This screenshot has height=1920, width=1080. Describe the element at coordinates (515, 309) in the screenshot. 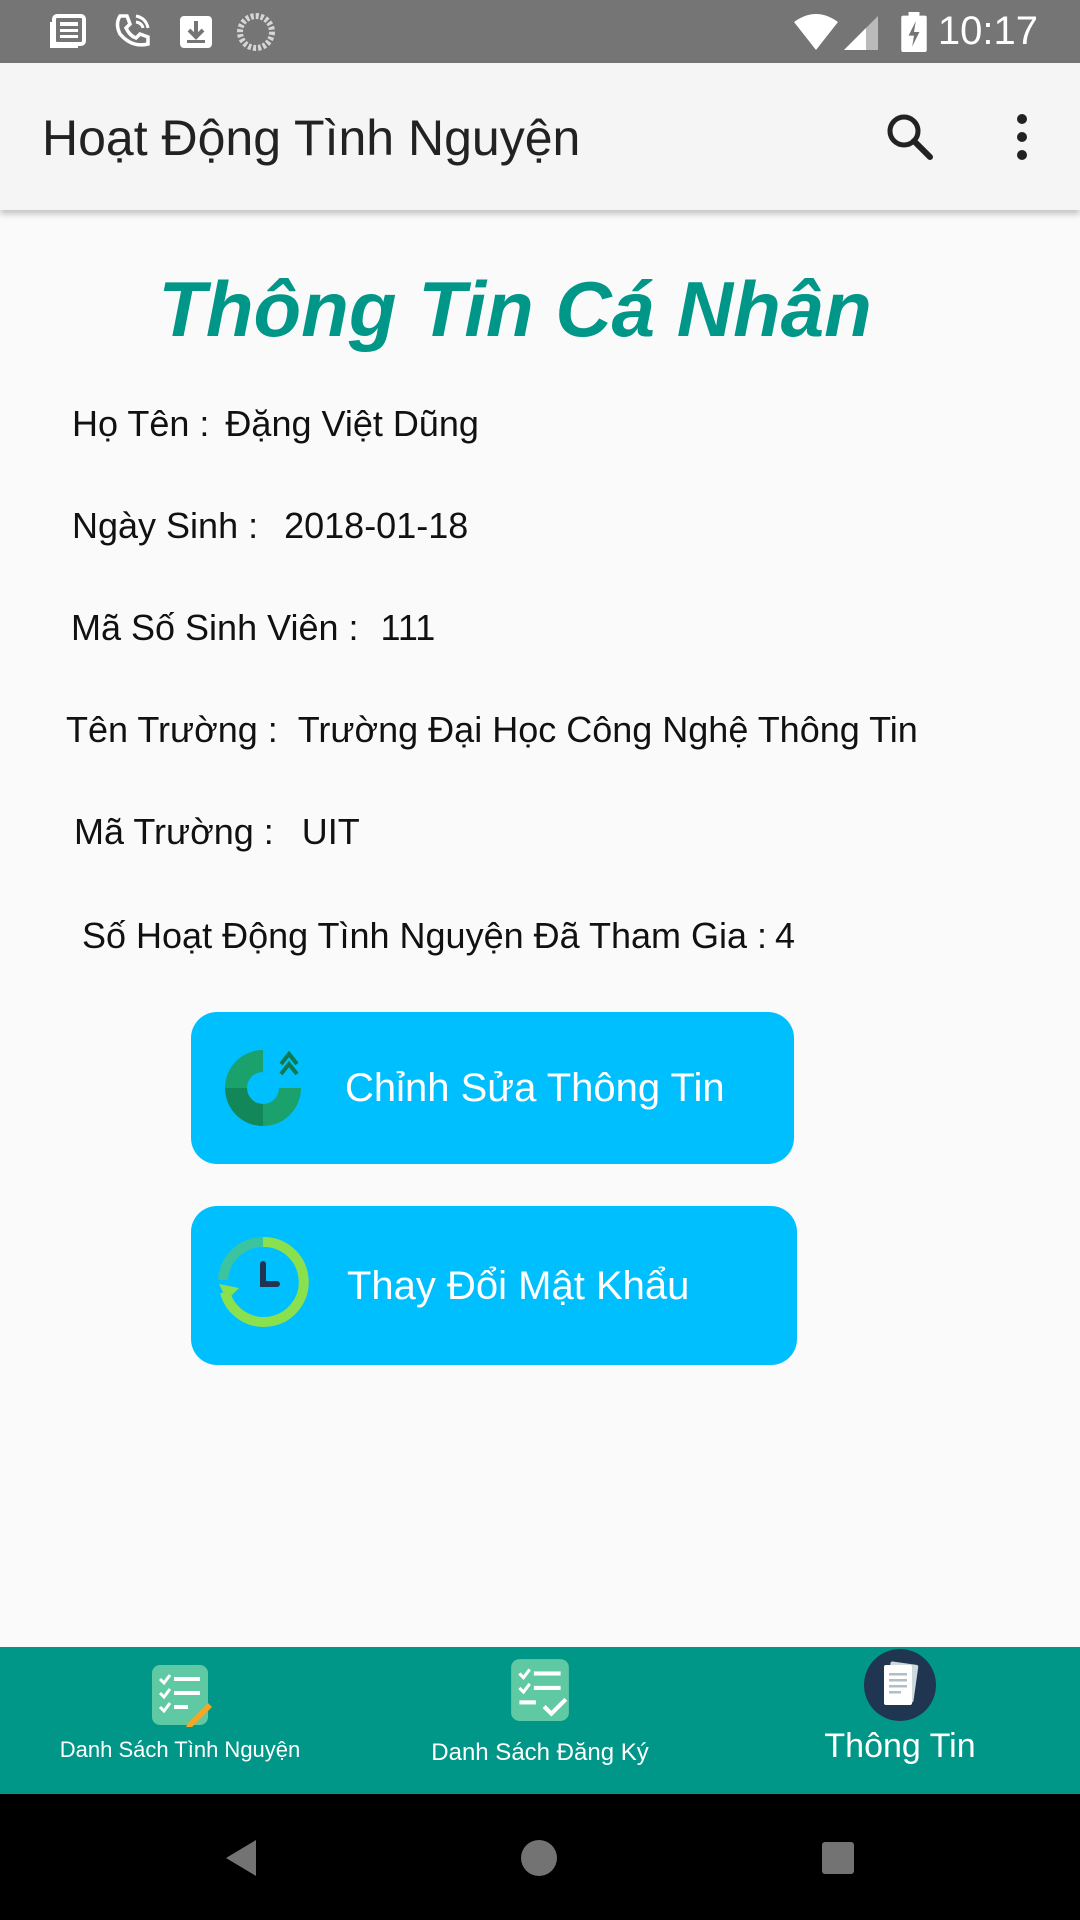

I see `page-title: Thông Tin Cá Nhân` at that location.